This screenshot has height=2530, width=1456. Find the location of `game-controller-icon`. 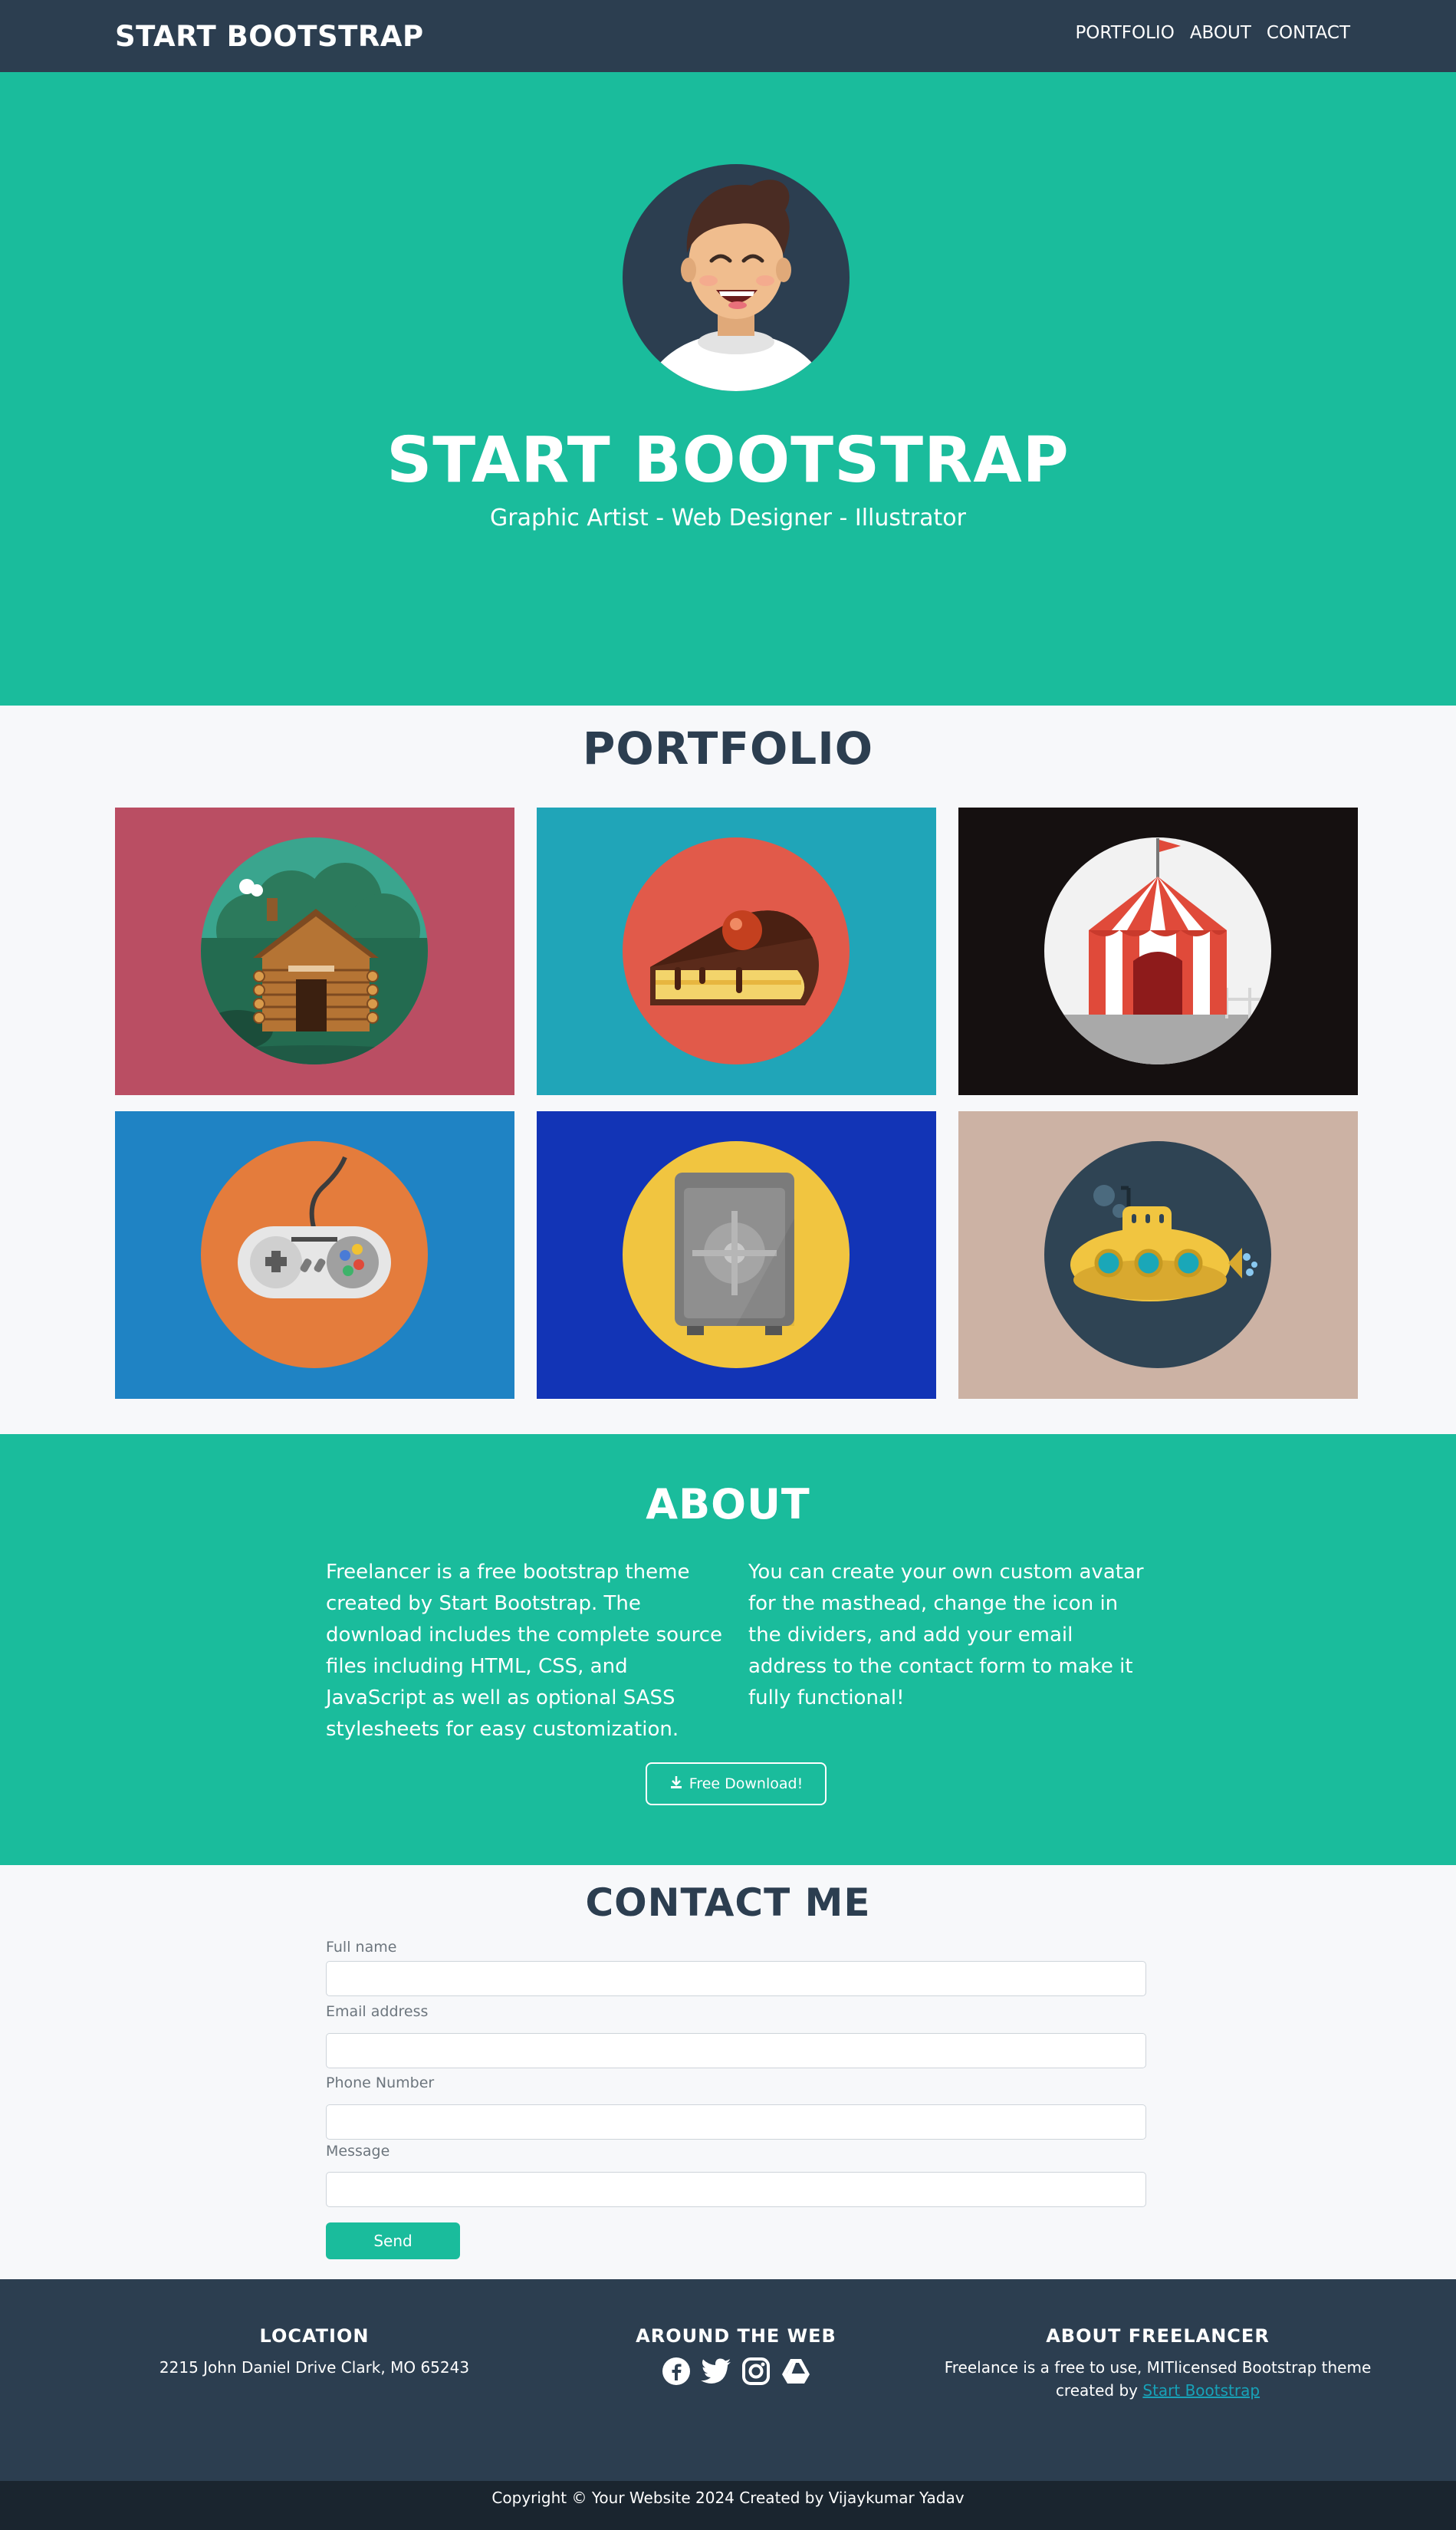

game-controller-icon is located at coordinates (314, 1255).